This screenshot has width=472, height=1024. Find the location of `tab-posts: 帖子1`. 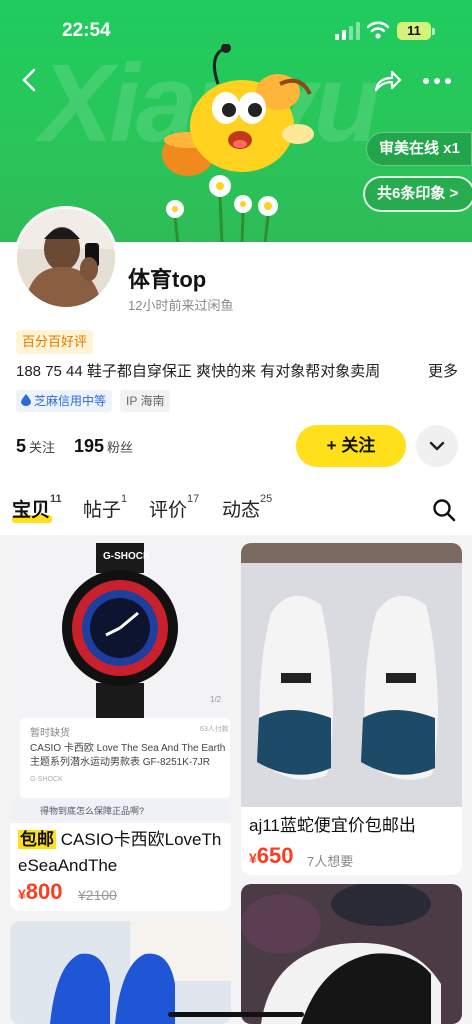

tab-posts: 帖子1 is located at coordinates (105, 507).